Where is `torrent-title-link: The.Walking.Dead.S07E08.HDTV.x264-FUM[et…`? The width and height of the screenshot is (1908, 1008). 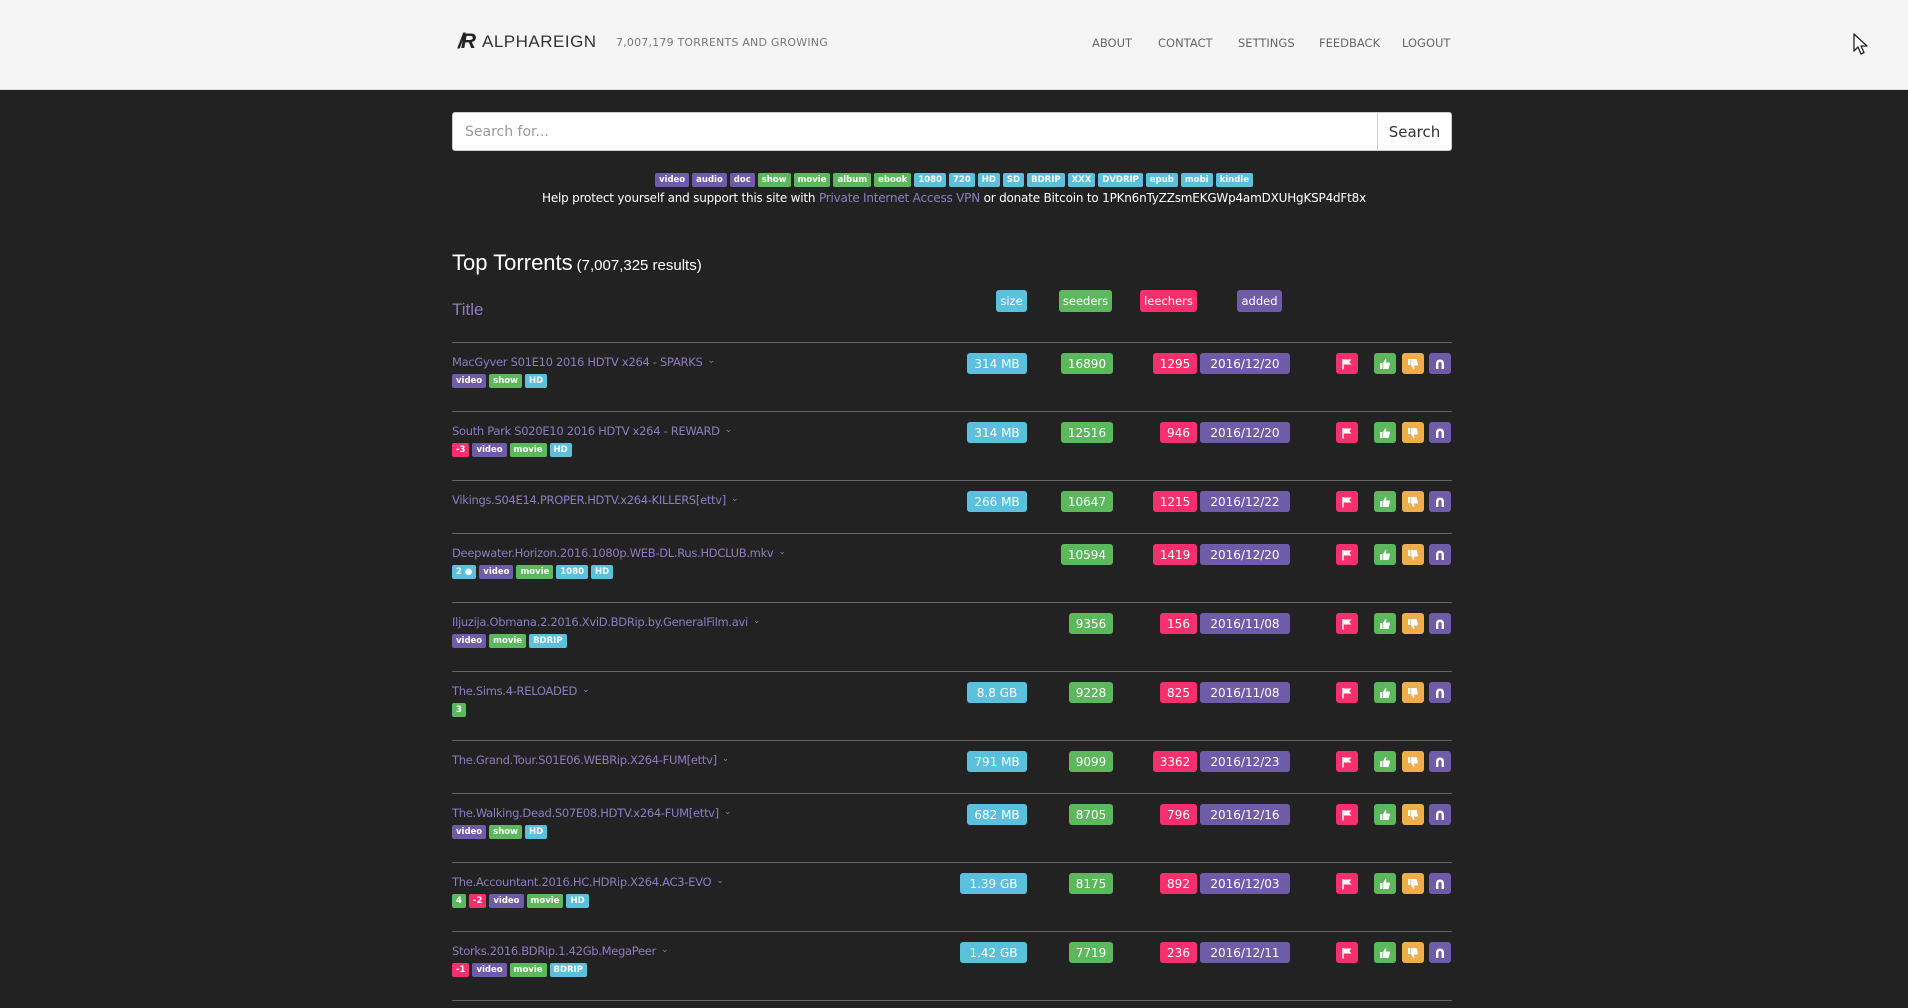 torrent-title-link: The.Walking.Dead.S07E08.HDTV.x264-FUM[et… is located at coordinates (591, 813).